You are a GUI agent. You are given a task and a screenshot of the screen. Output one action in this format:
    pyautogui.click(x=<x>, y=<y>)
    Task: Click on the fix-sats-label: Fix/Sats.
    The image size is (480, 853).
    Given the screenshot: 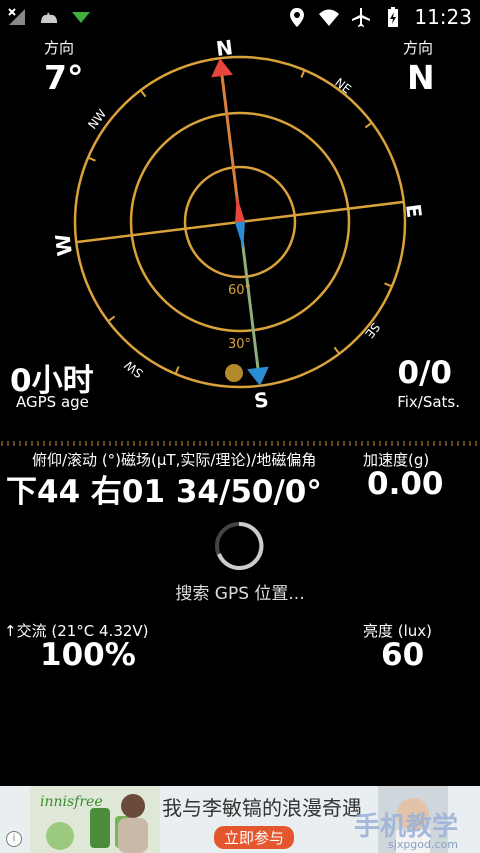 What is the action you would take?
    pyautogui.click(x=428, y=402)
    